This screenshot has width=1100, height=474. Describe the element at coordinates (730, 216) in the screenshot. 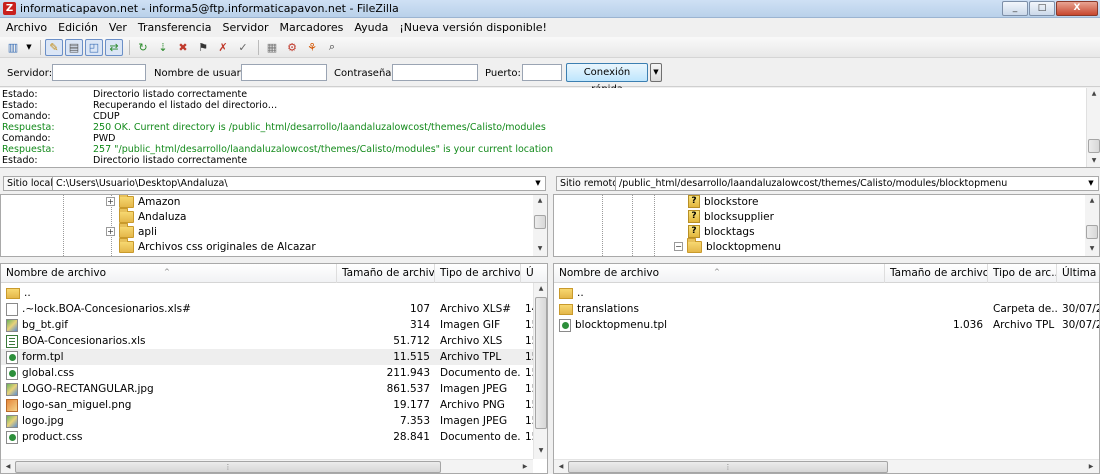

I see `tree-item: ? blocksupplier` at that location.